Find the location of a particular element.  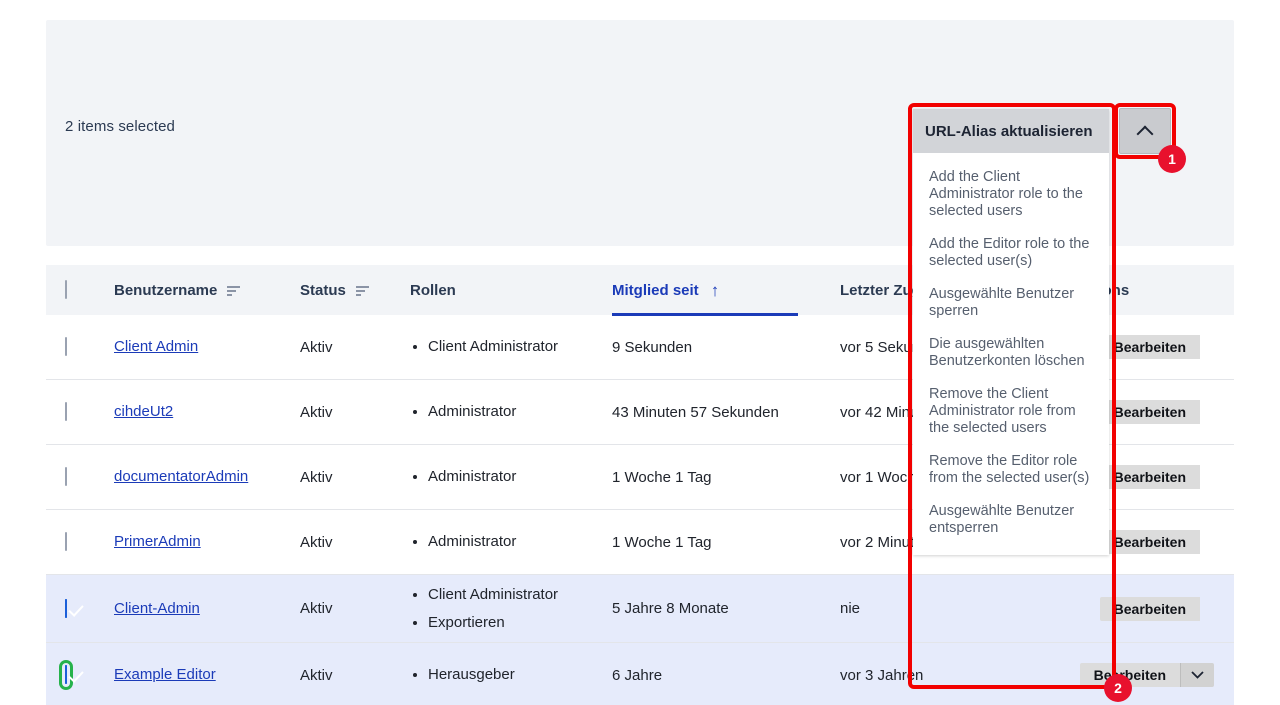

select-all-checkbox is located at coordinates (66, 289).